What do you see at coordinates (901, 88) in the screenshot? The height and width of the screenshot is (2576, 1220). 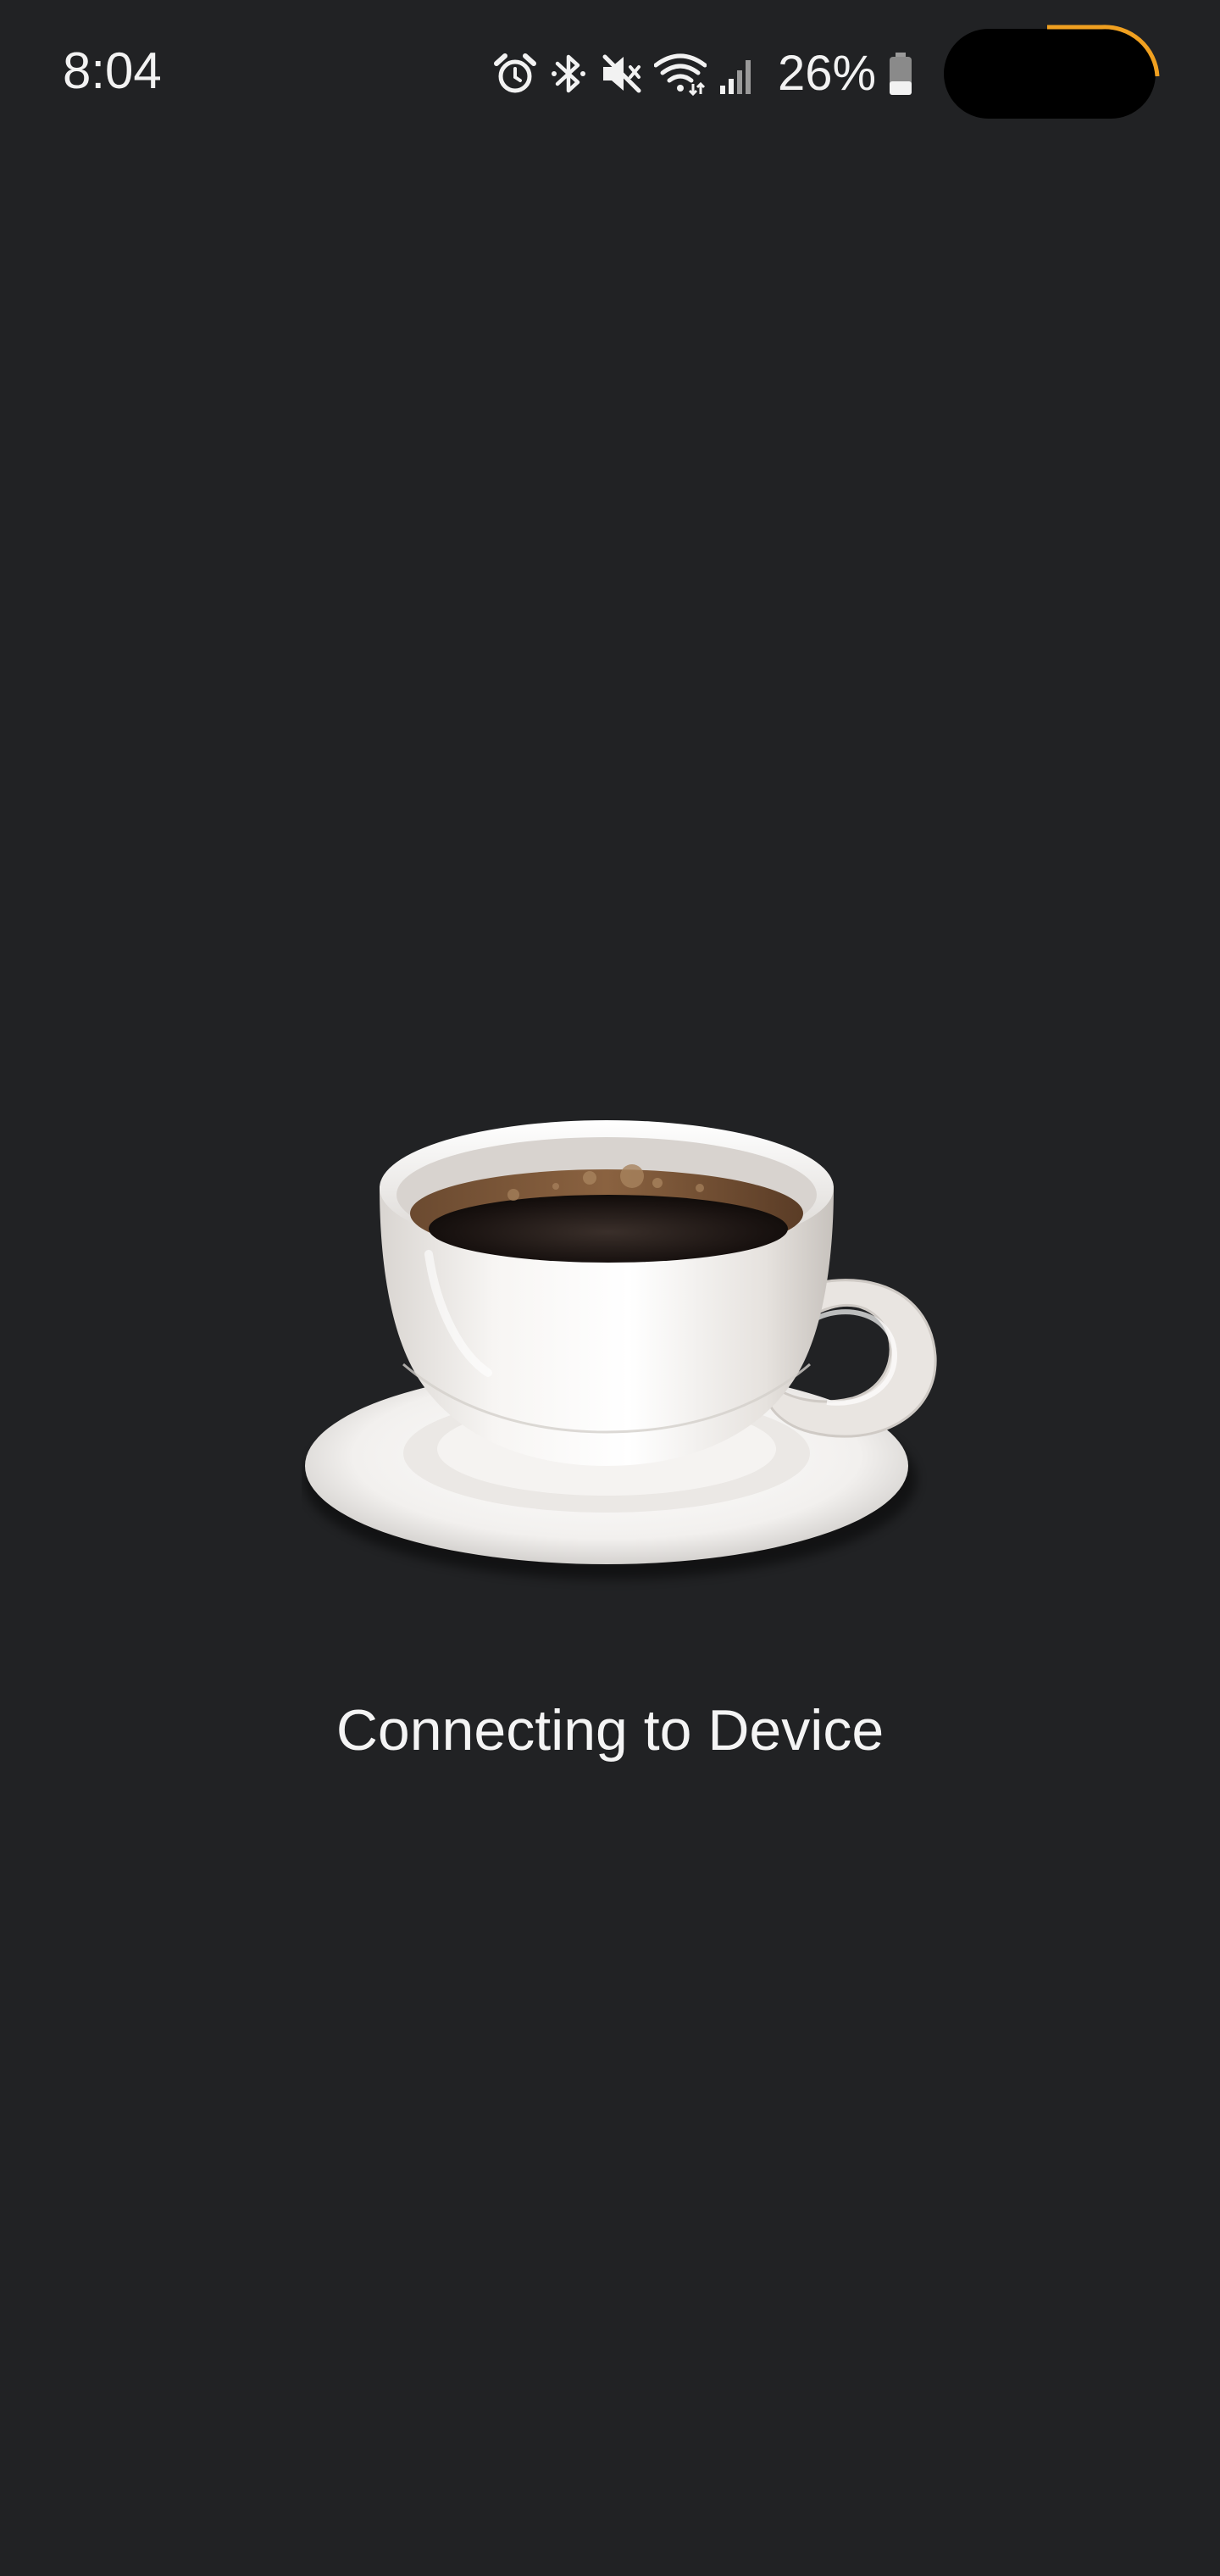 I see `battery-fill` at bounding box center [901, 88].